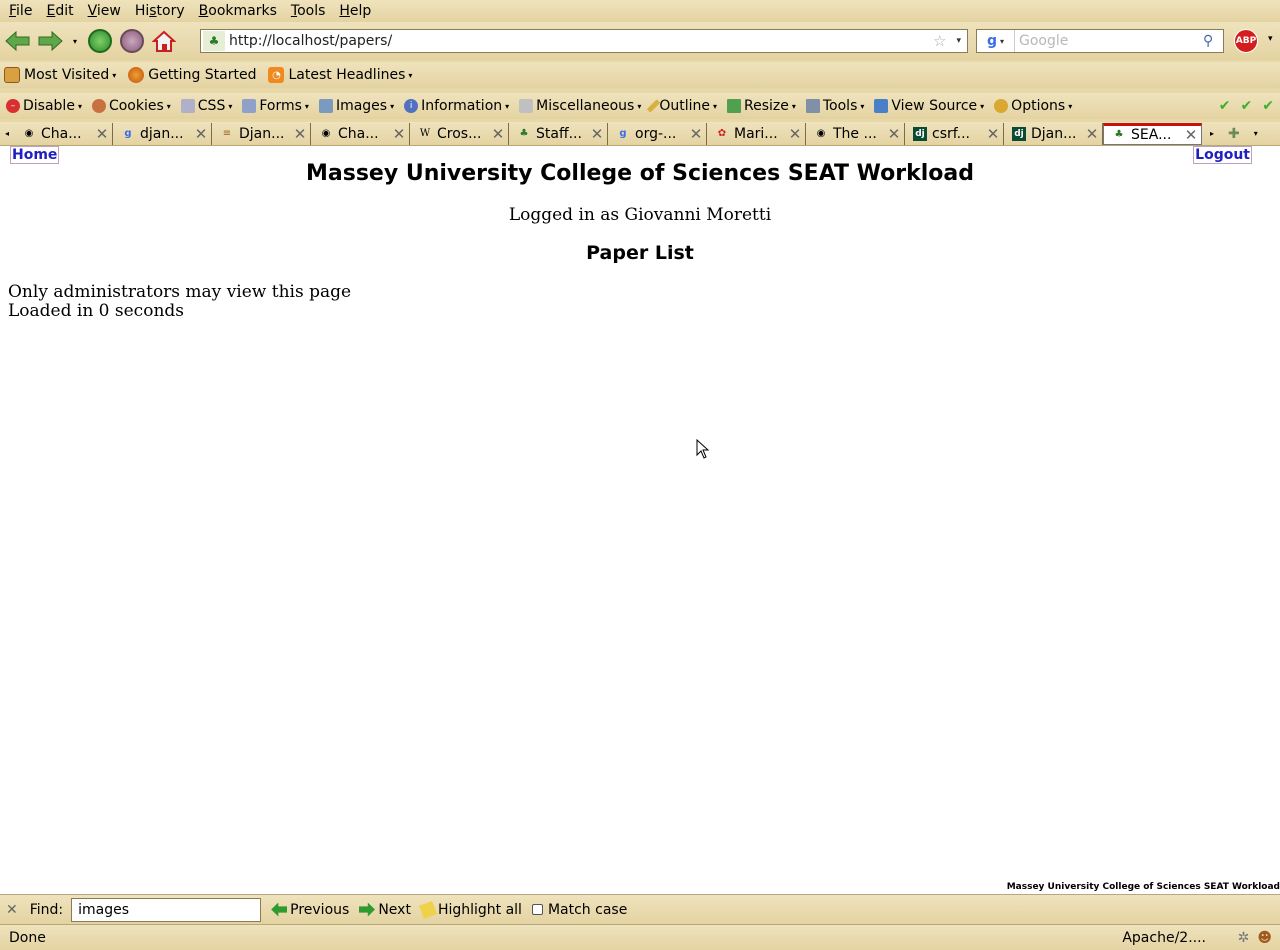  What do you see at coordinates (12, 910) in the screenshot?
I see `close-find-bar-icon: ✕` at bounding box center [12, 910].